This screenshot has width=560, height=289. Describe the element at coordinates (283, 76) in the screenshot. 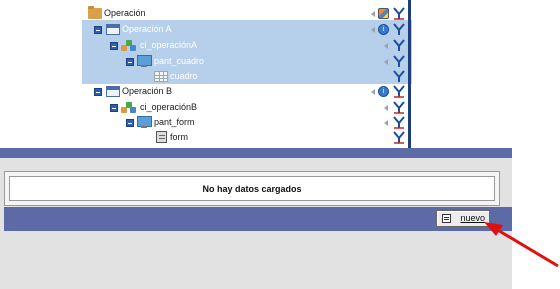

I see `tree-node-cuadro: cuadro` at that location.